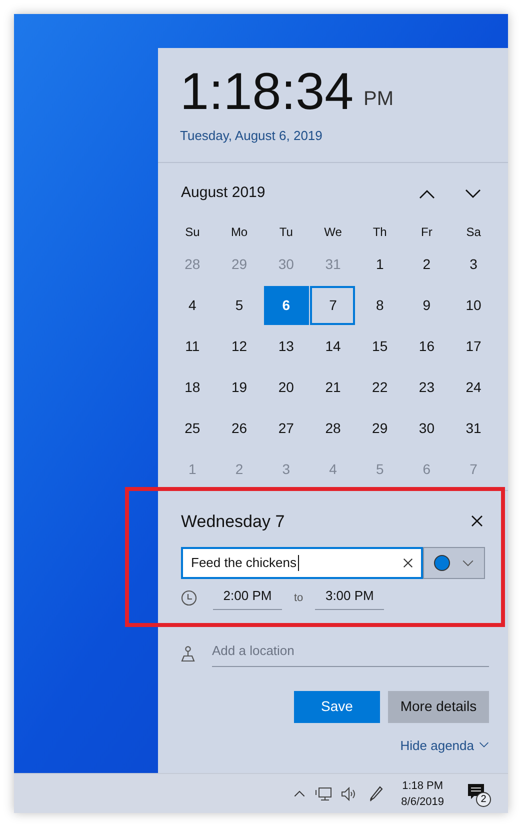 The width and height of the screenshot is (527, 829). I want to click on calendar-day: 11, so click(192, 346).